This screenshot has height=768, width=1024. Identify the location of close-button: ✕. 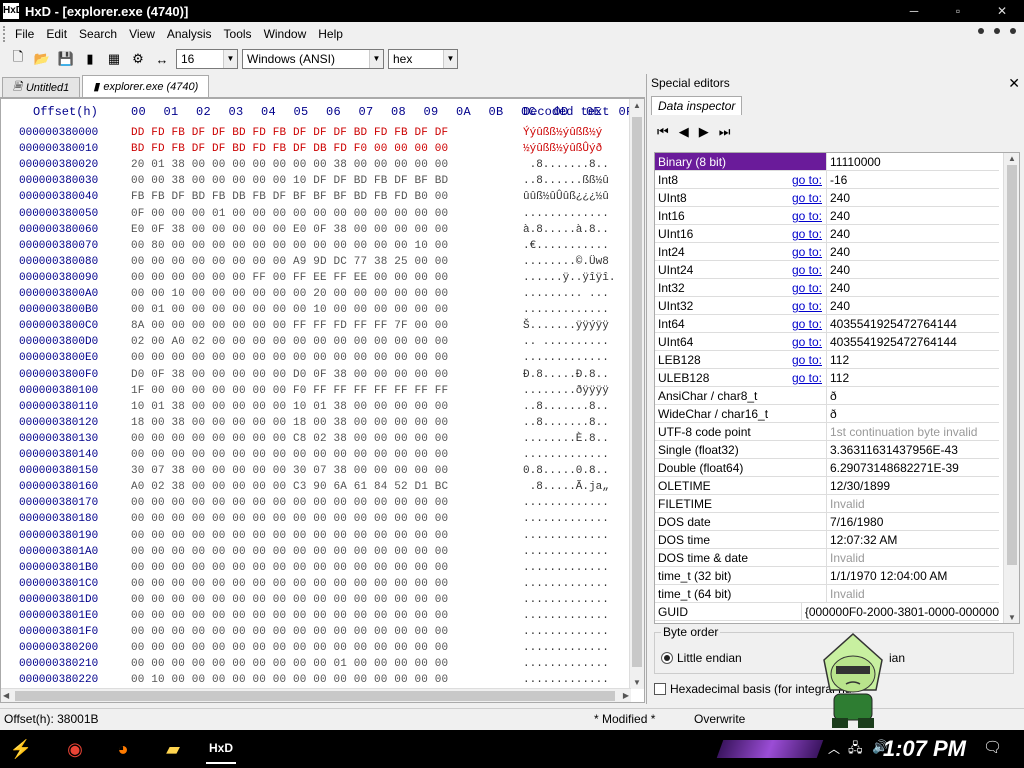
(1002, 11).